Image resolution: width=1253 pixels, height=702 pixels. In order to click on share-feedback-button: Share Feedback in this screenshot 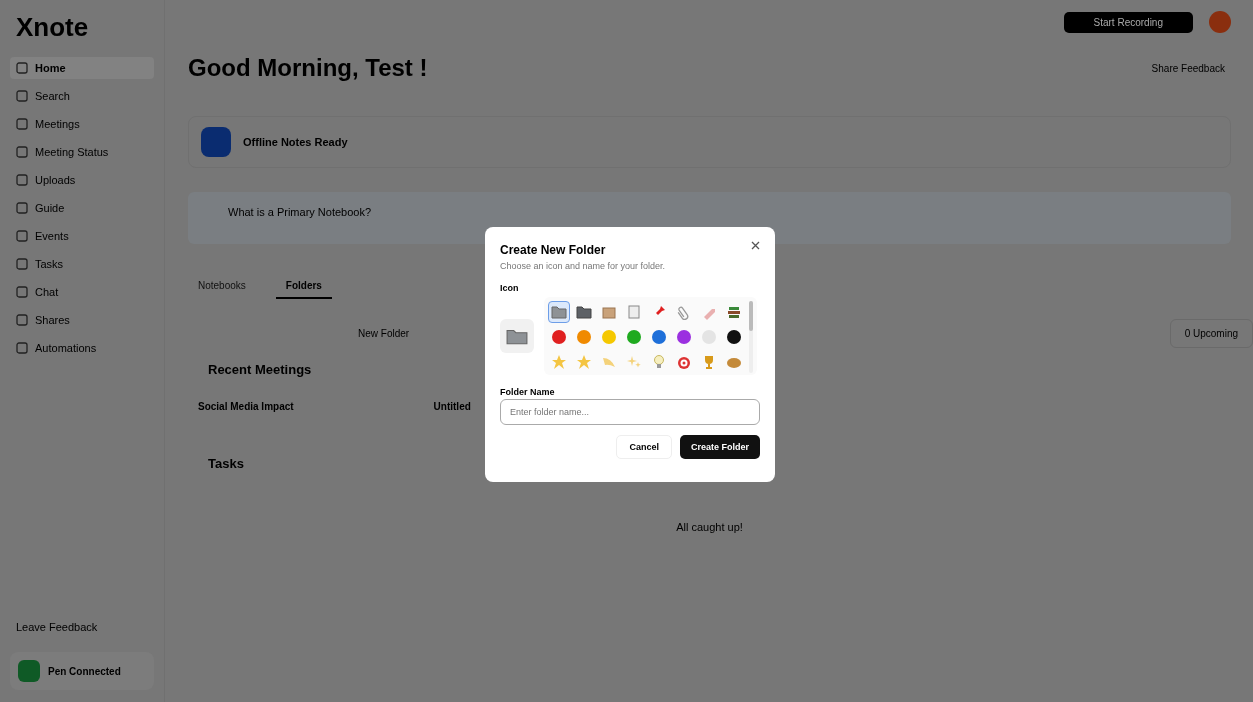, I will do `click(1188, 68)`.